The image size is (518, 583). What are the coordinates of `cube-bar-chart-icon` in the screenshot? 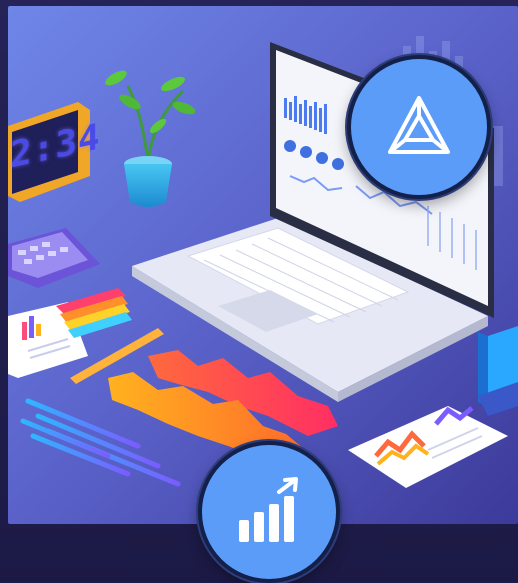 It's located at (498, 371).